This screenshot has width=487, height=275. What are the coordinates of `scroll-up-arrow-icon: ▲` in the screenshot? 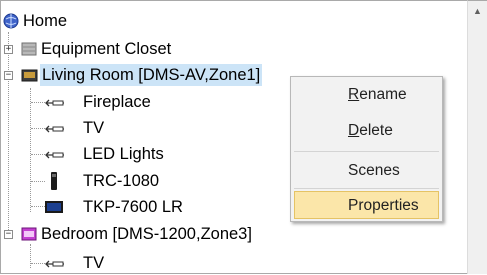 It's located at (477, 11).